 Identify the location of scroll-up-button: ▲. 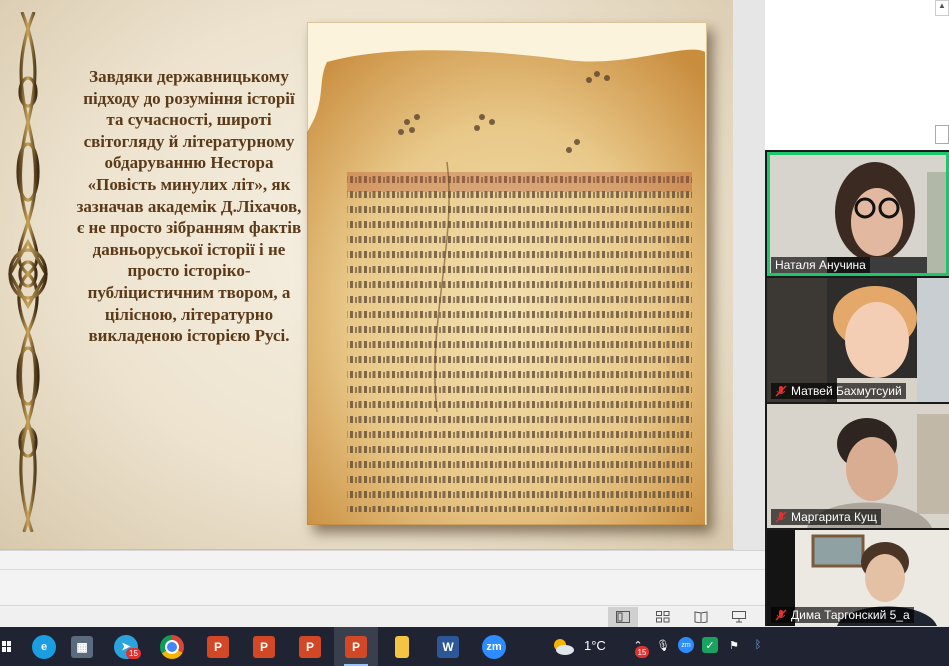
(942, 8).